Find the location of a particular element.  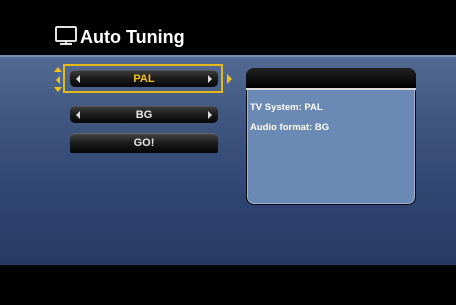

left-arrow-icon is located at coordinates (58, 80).